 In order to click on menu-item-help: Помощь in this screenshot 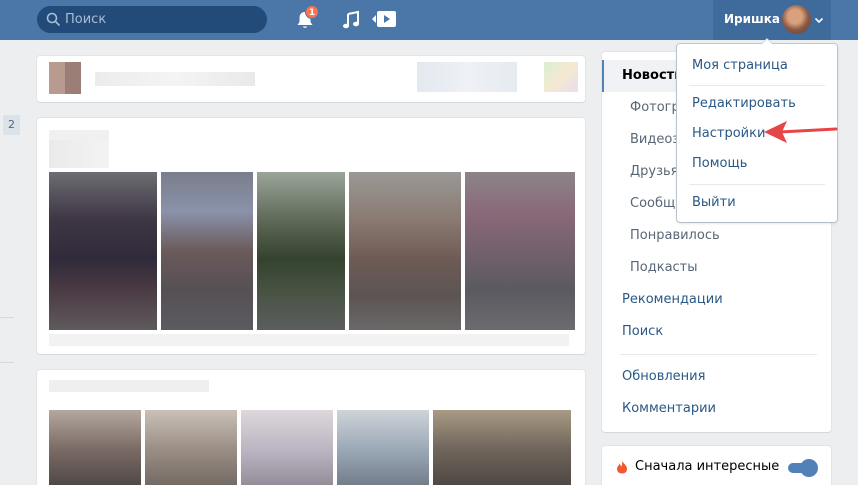, I will do `click(719, 163)`.